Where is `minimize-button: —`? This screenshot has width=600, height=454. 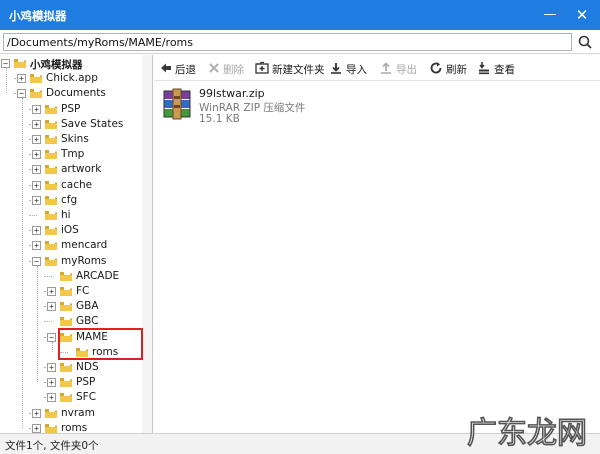 minimize-button: — is located at coordinates (550, 15).